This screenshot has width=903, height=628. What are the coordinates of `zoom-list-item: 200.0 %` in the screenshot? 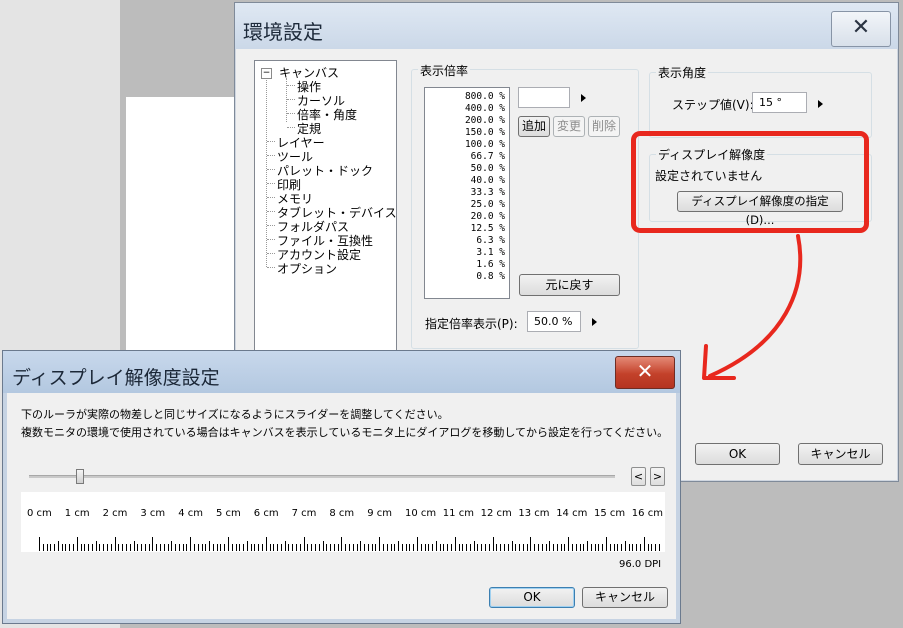 It's located at (485, 121).